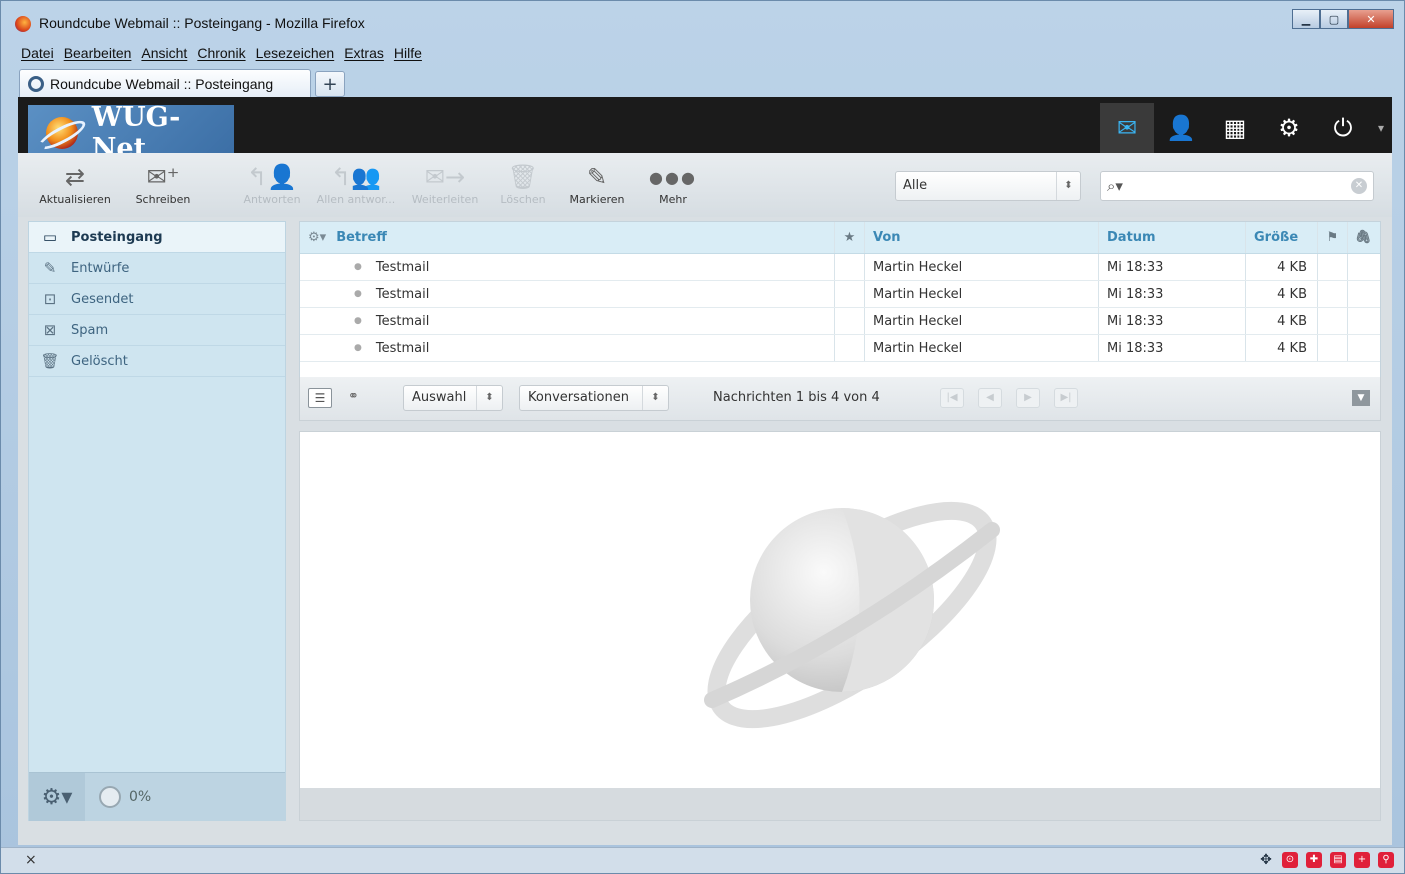 The height and width of the screenshot is (874, 1405). Describe the element at coordinates (163, 183) in the screenshot. I see `compose-button: ✉⁺ Schreiben` at that location.